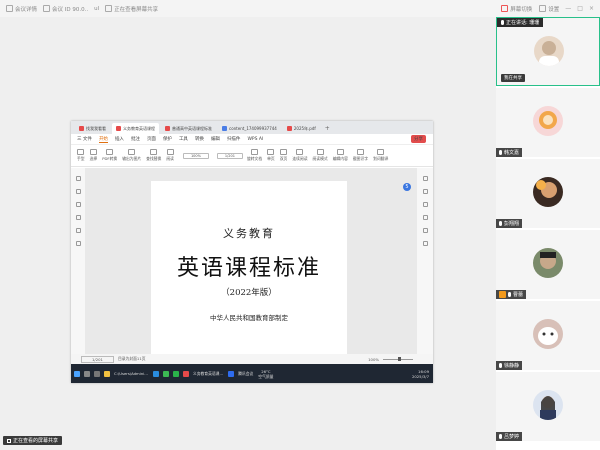 Image resolution: width=600 pixels, height=450 pixels. Describe the element at coordinates (167, 128) in the screenshot. I see `pdf-icon` at that location.